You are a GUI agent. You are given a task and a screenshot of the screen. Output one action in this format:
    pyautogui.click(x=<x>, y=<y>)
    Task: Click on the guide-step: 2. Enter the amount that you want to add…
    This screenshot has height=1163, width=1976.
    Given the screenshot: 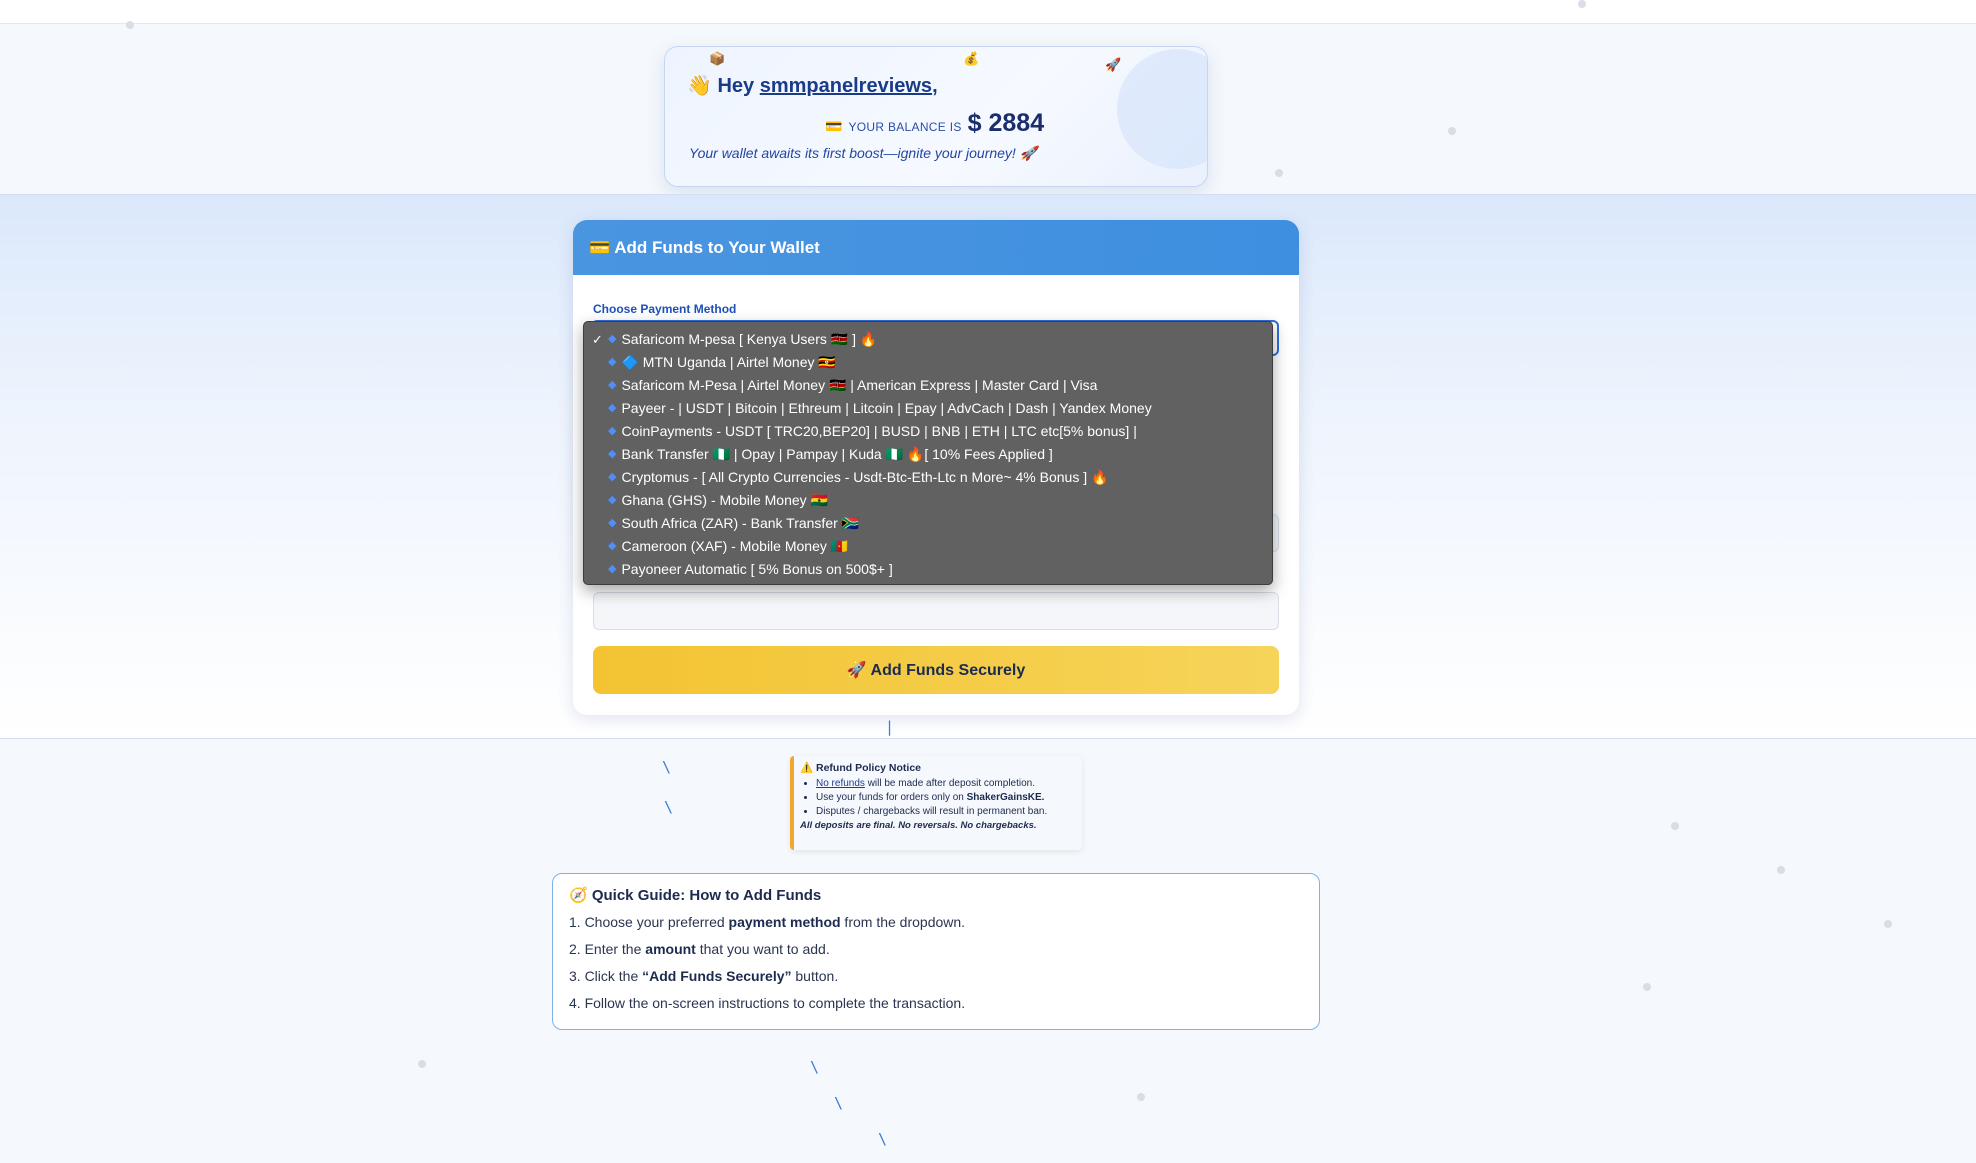 What is the action you would take?
    pyautogui.click(x=936, y=949)
    